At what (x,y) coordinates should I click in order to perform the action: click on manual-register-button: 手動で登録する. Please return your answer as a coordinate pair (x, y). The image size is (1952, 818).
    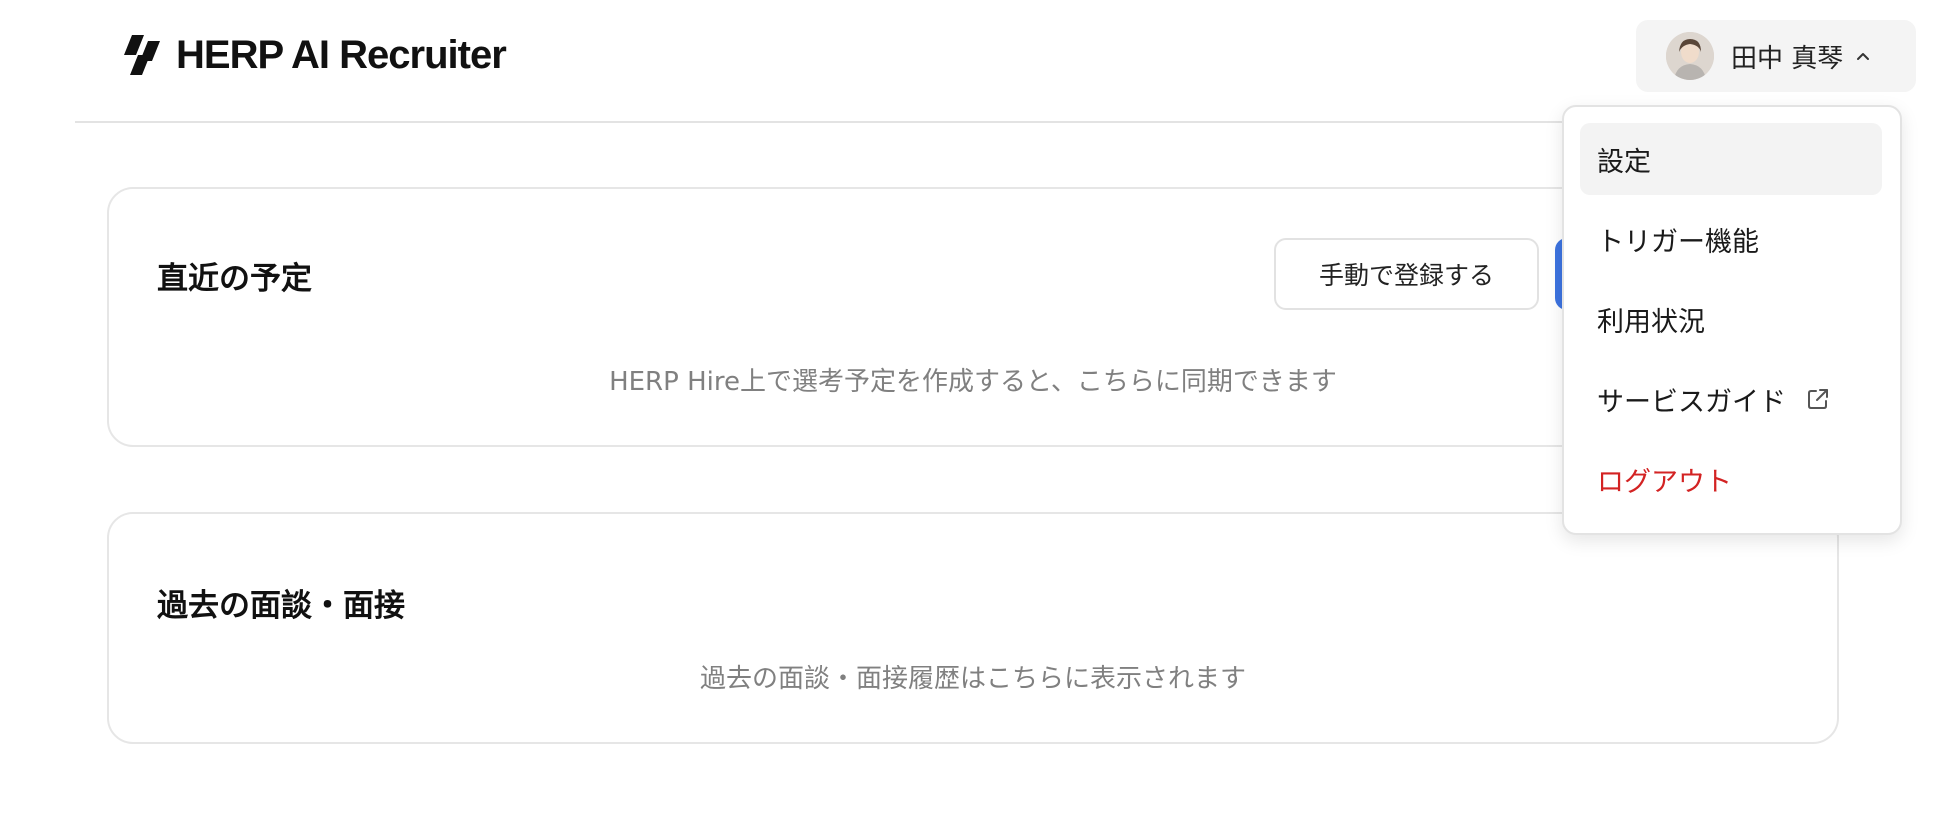
    Looking at the image, I should click on (1406, 274).